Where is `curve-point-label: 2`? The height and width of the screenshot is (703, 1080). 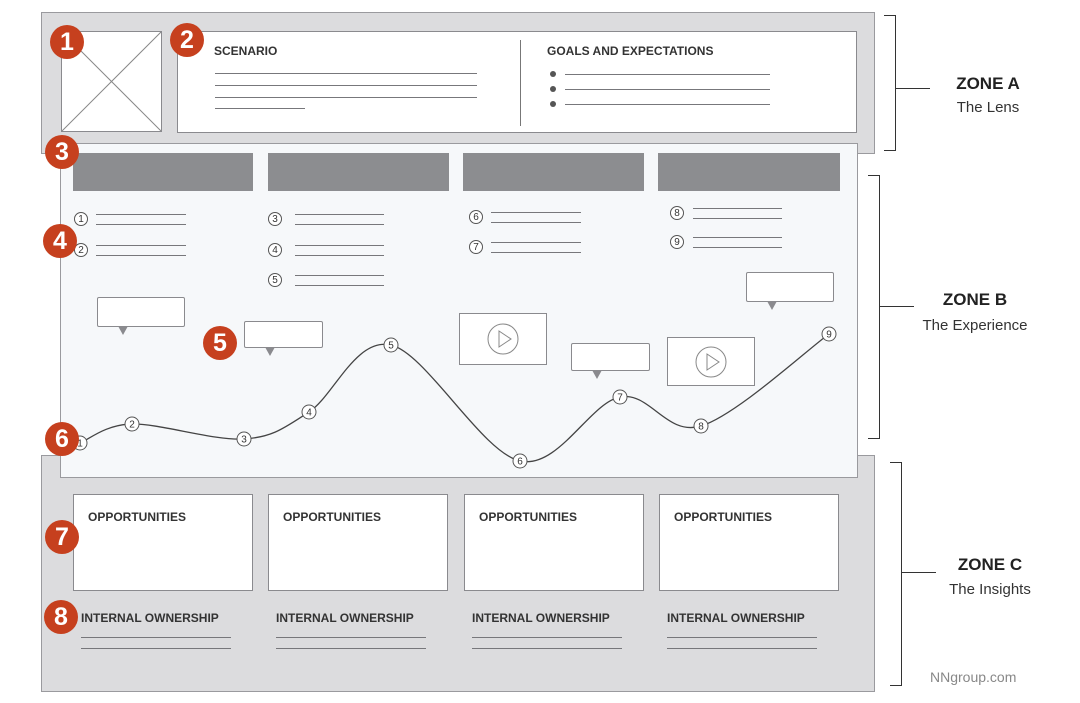
curve-point-label: 2 is located at coordinates (132, 425).